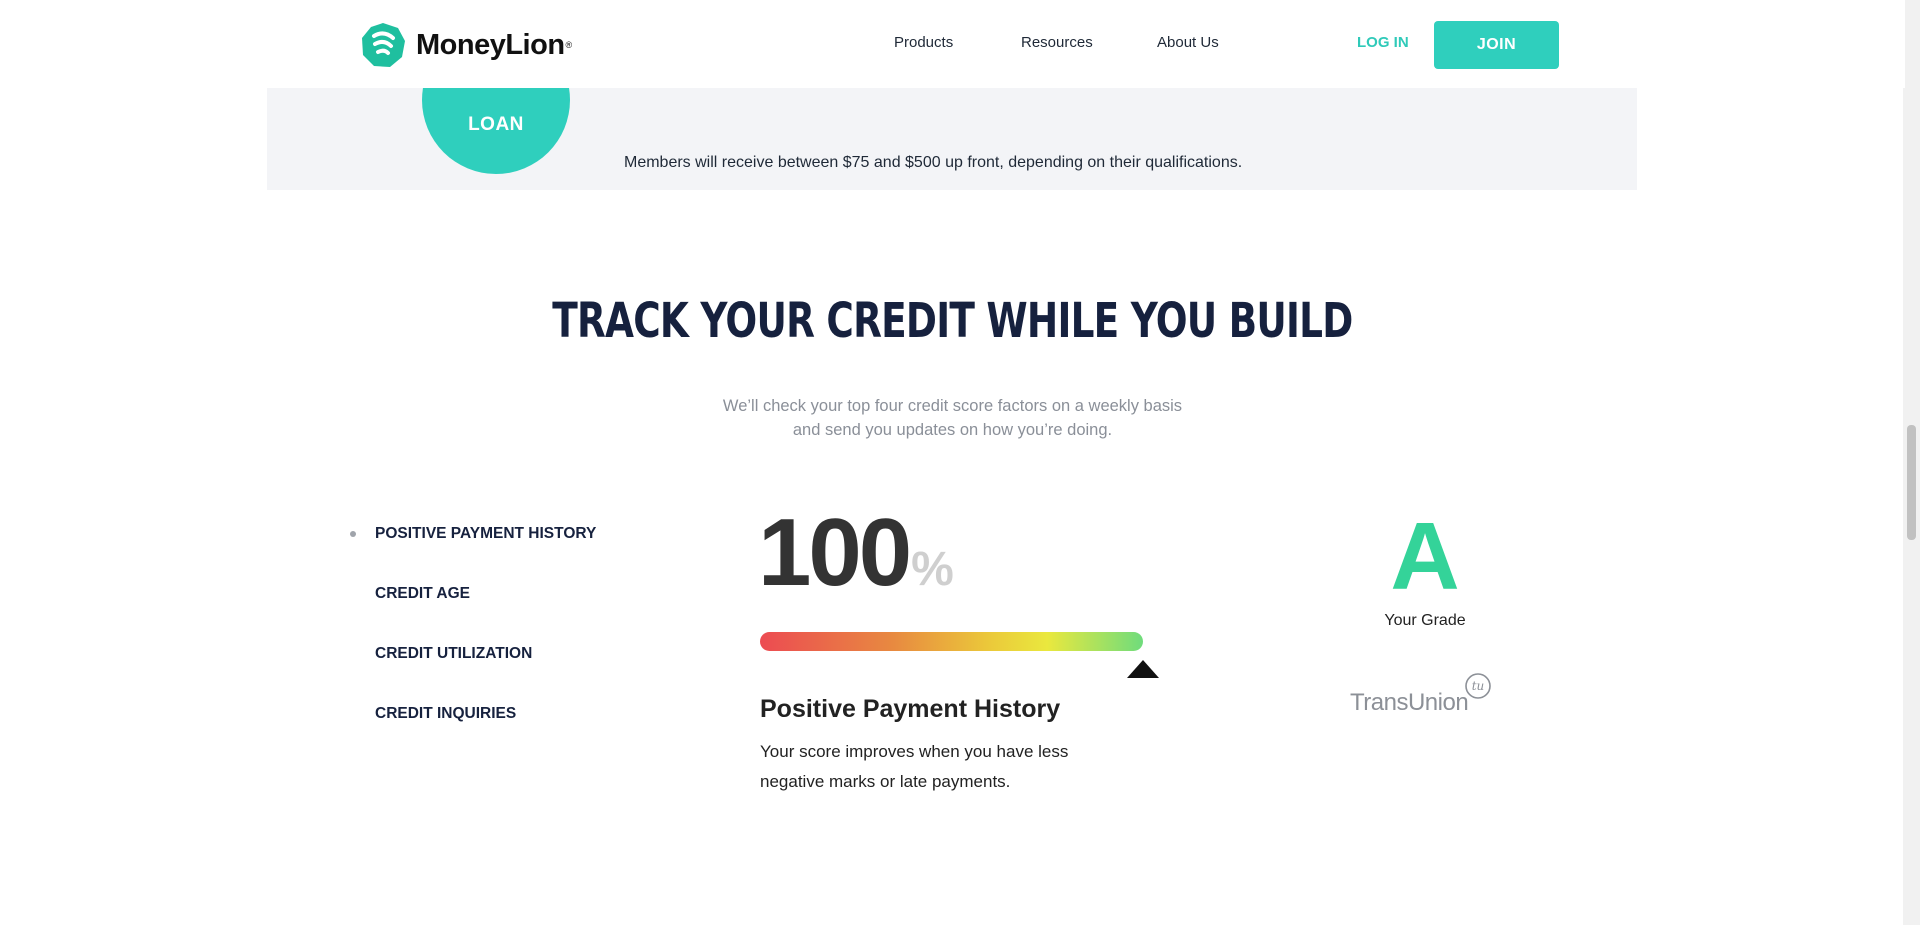  I want to click on score-unit: %, so click(932, 569).